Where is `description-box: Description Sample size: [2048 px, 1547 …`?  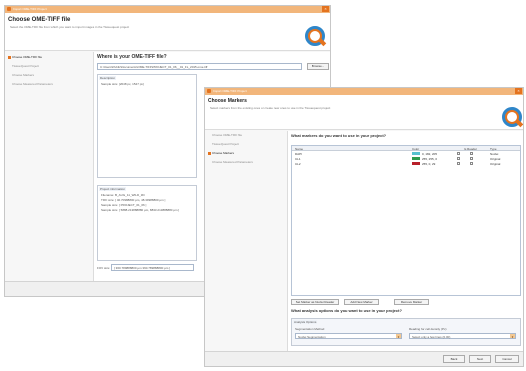 description-box: Description Sample size: [2048 px, 1547 … is located at coordinates (147, 126).